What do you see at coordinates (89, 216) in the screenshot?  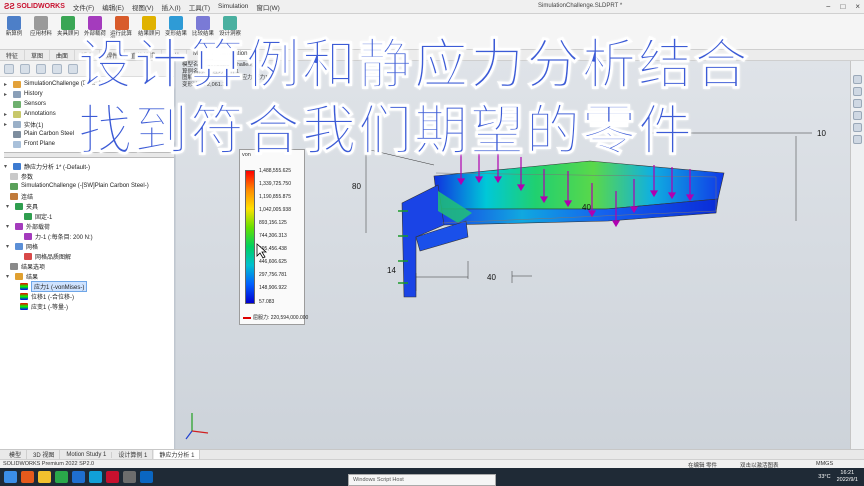 I see `study-item-fixed-1: 固定-1` at bounding box center [89, 216].